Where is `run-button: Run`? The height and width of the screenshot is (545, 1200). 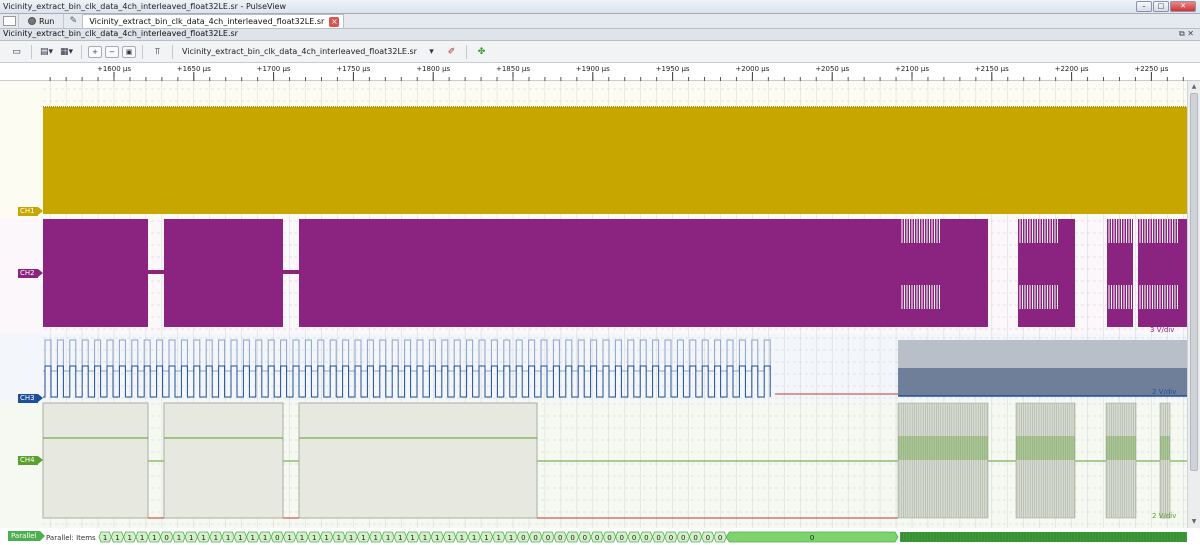 run-button: Run is located at coordinates (41, 21).